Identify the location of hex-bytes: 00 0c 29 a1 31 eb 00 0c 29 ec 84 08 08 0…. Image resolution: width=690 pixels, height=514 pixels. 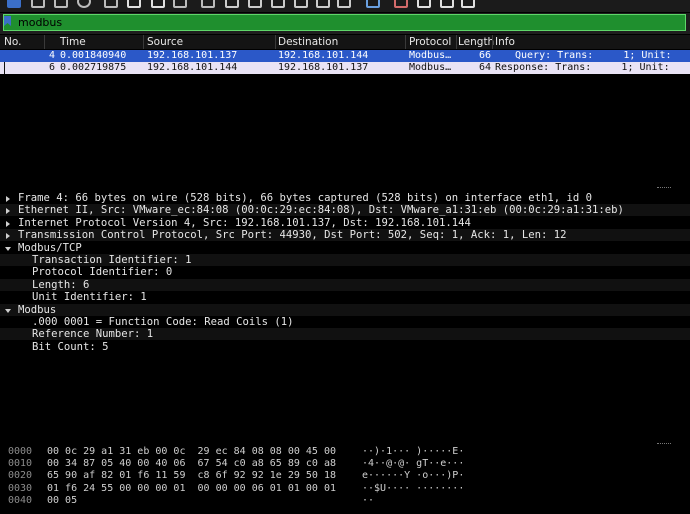
(191, 451).